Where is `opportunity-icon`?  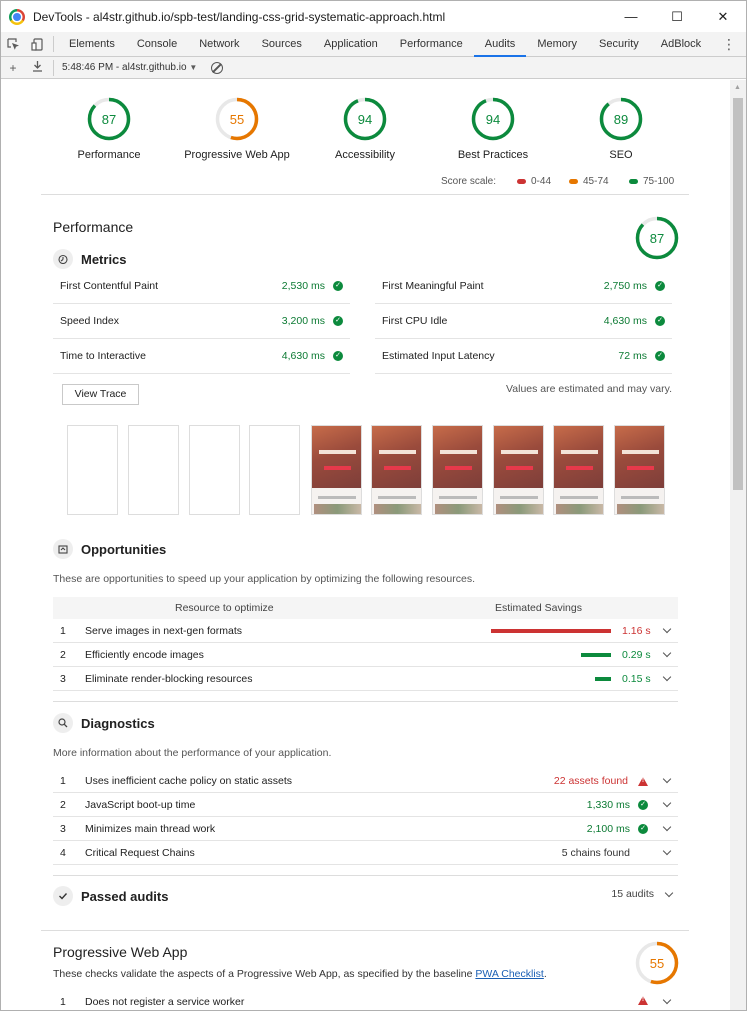
opportunity-icon is located at coordinates (63, 549).